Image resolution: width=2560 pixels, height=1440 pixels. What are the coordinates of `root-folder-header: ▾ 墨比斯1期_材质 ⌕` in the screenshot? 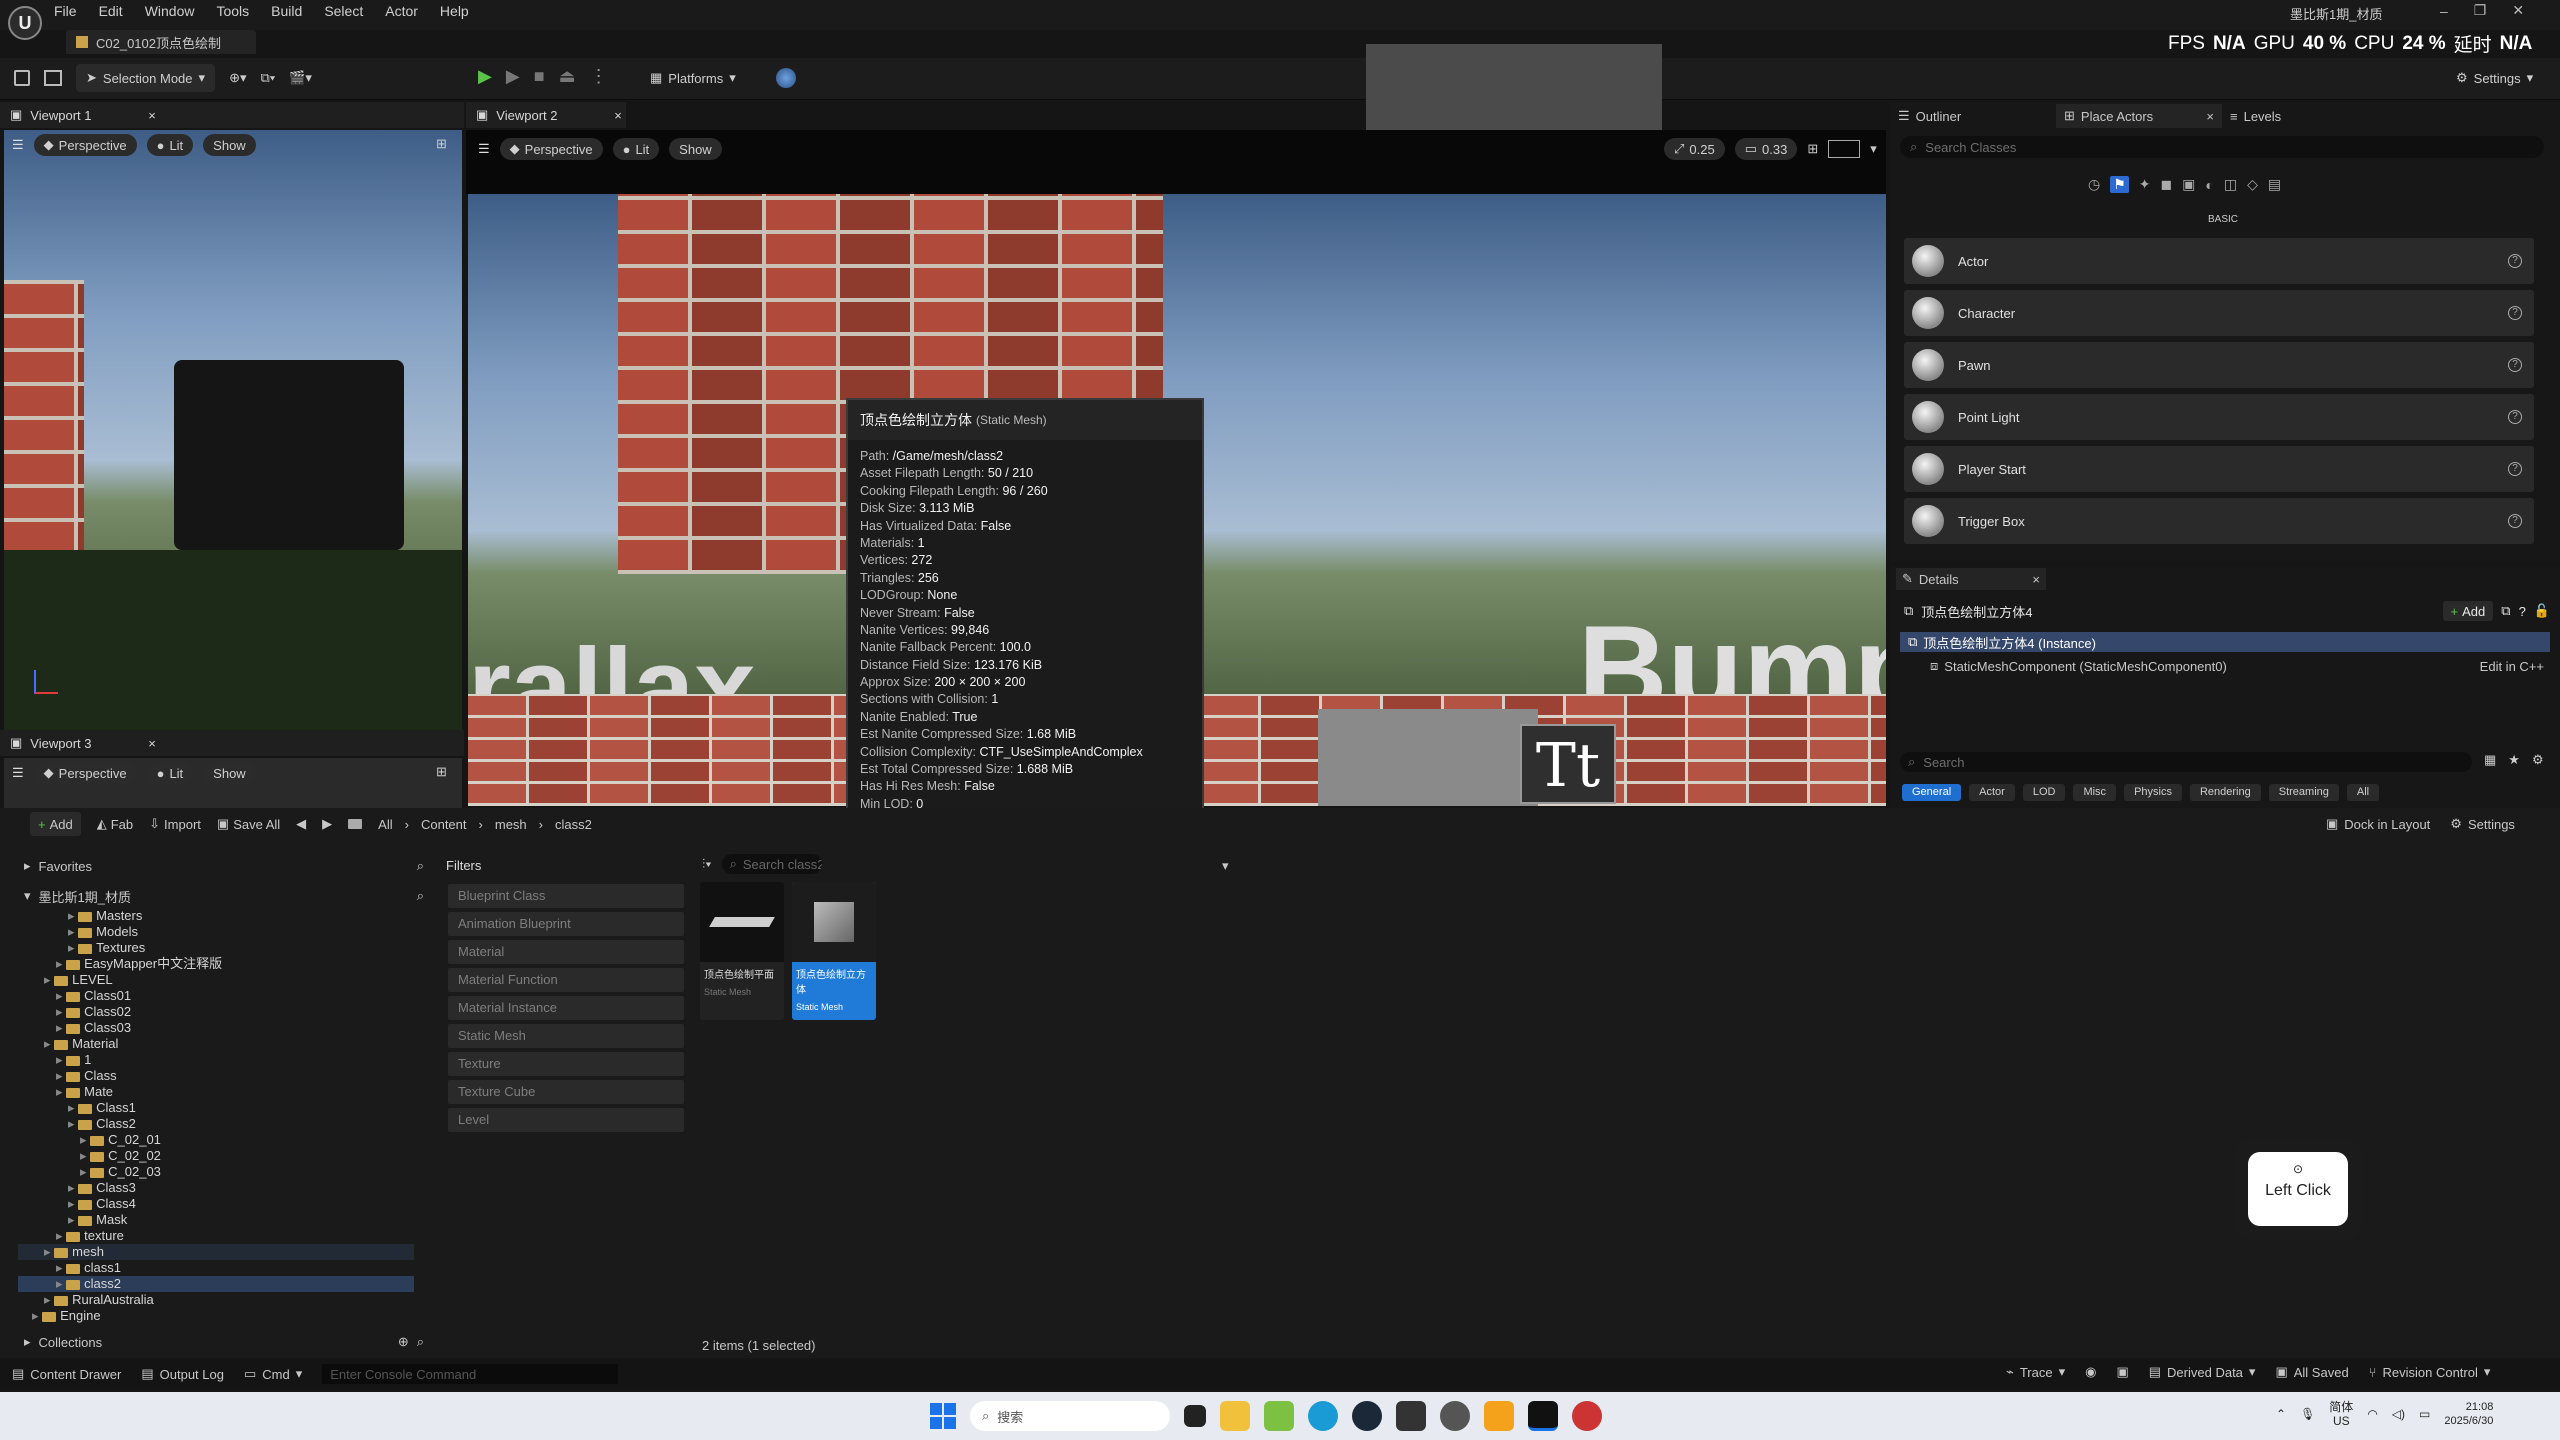 It's located at (224, 896).